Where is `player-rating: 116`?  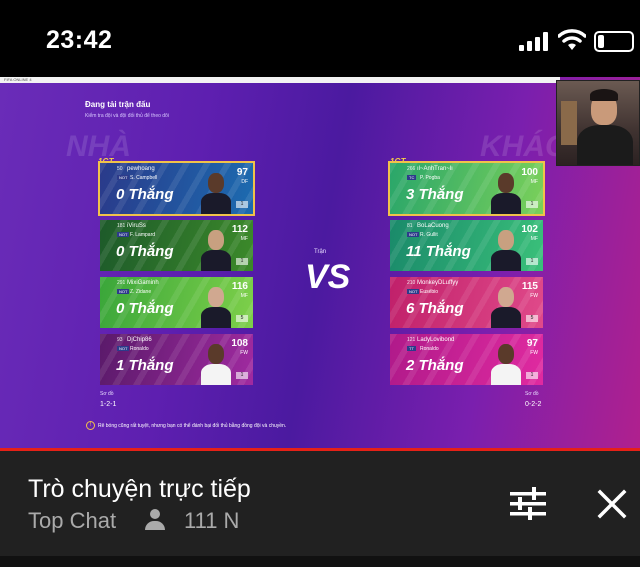 player-rating: 116 is located at coordinates (239, 286).